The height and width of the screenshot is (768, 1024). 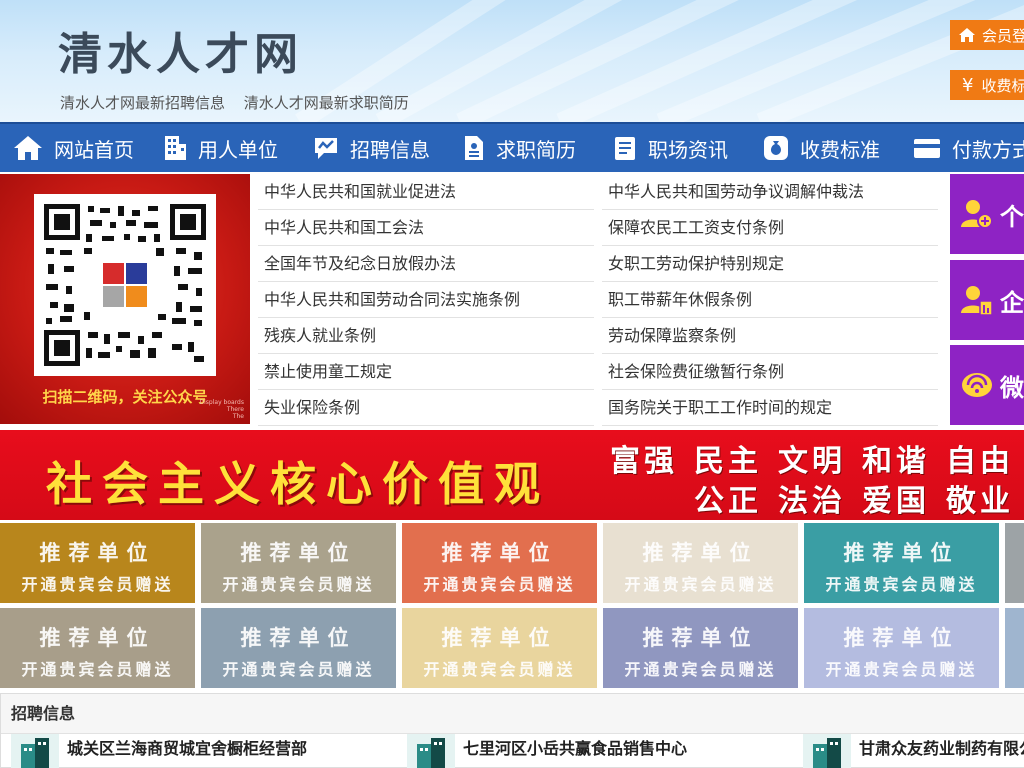 I want to click on job-item: 七里河区小岳共赢食品销售中心, so click(x=547, y=751).